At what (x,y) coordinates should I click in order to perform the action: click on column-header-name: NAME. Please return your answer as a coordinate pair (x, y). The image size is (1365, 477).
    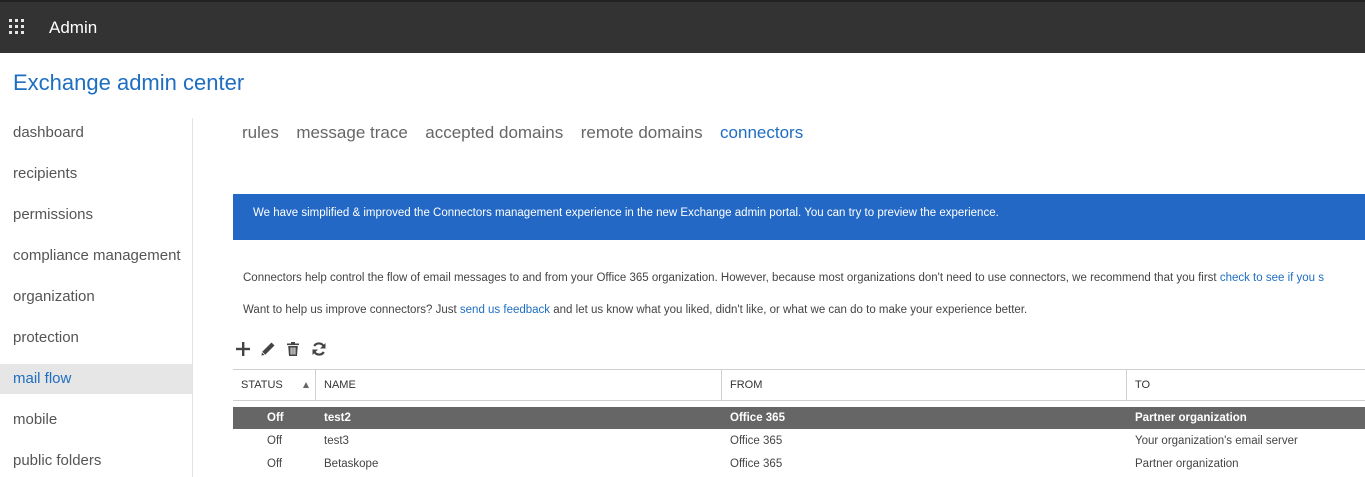
    Looking at the image, I should click on (518, 385).